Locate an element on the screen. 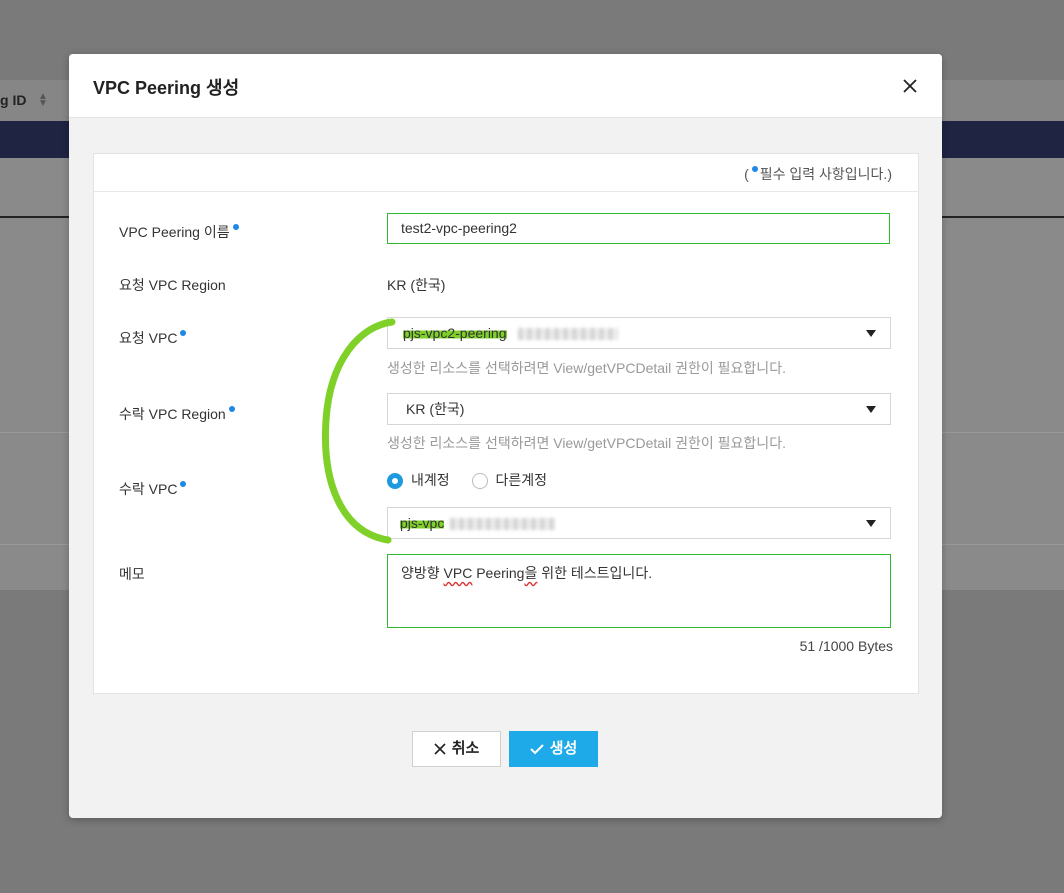 This screenshot has height=893, width=1064. accept-vpc-label: 수락 VPC is located at coordinates (153, 489).